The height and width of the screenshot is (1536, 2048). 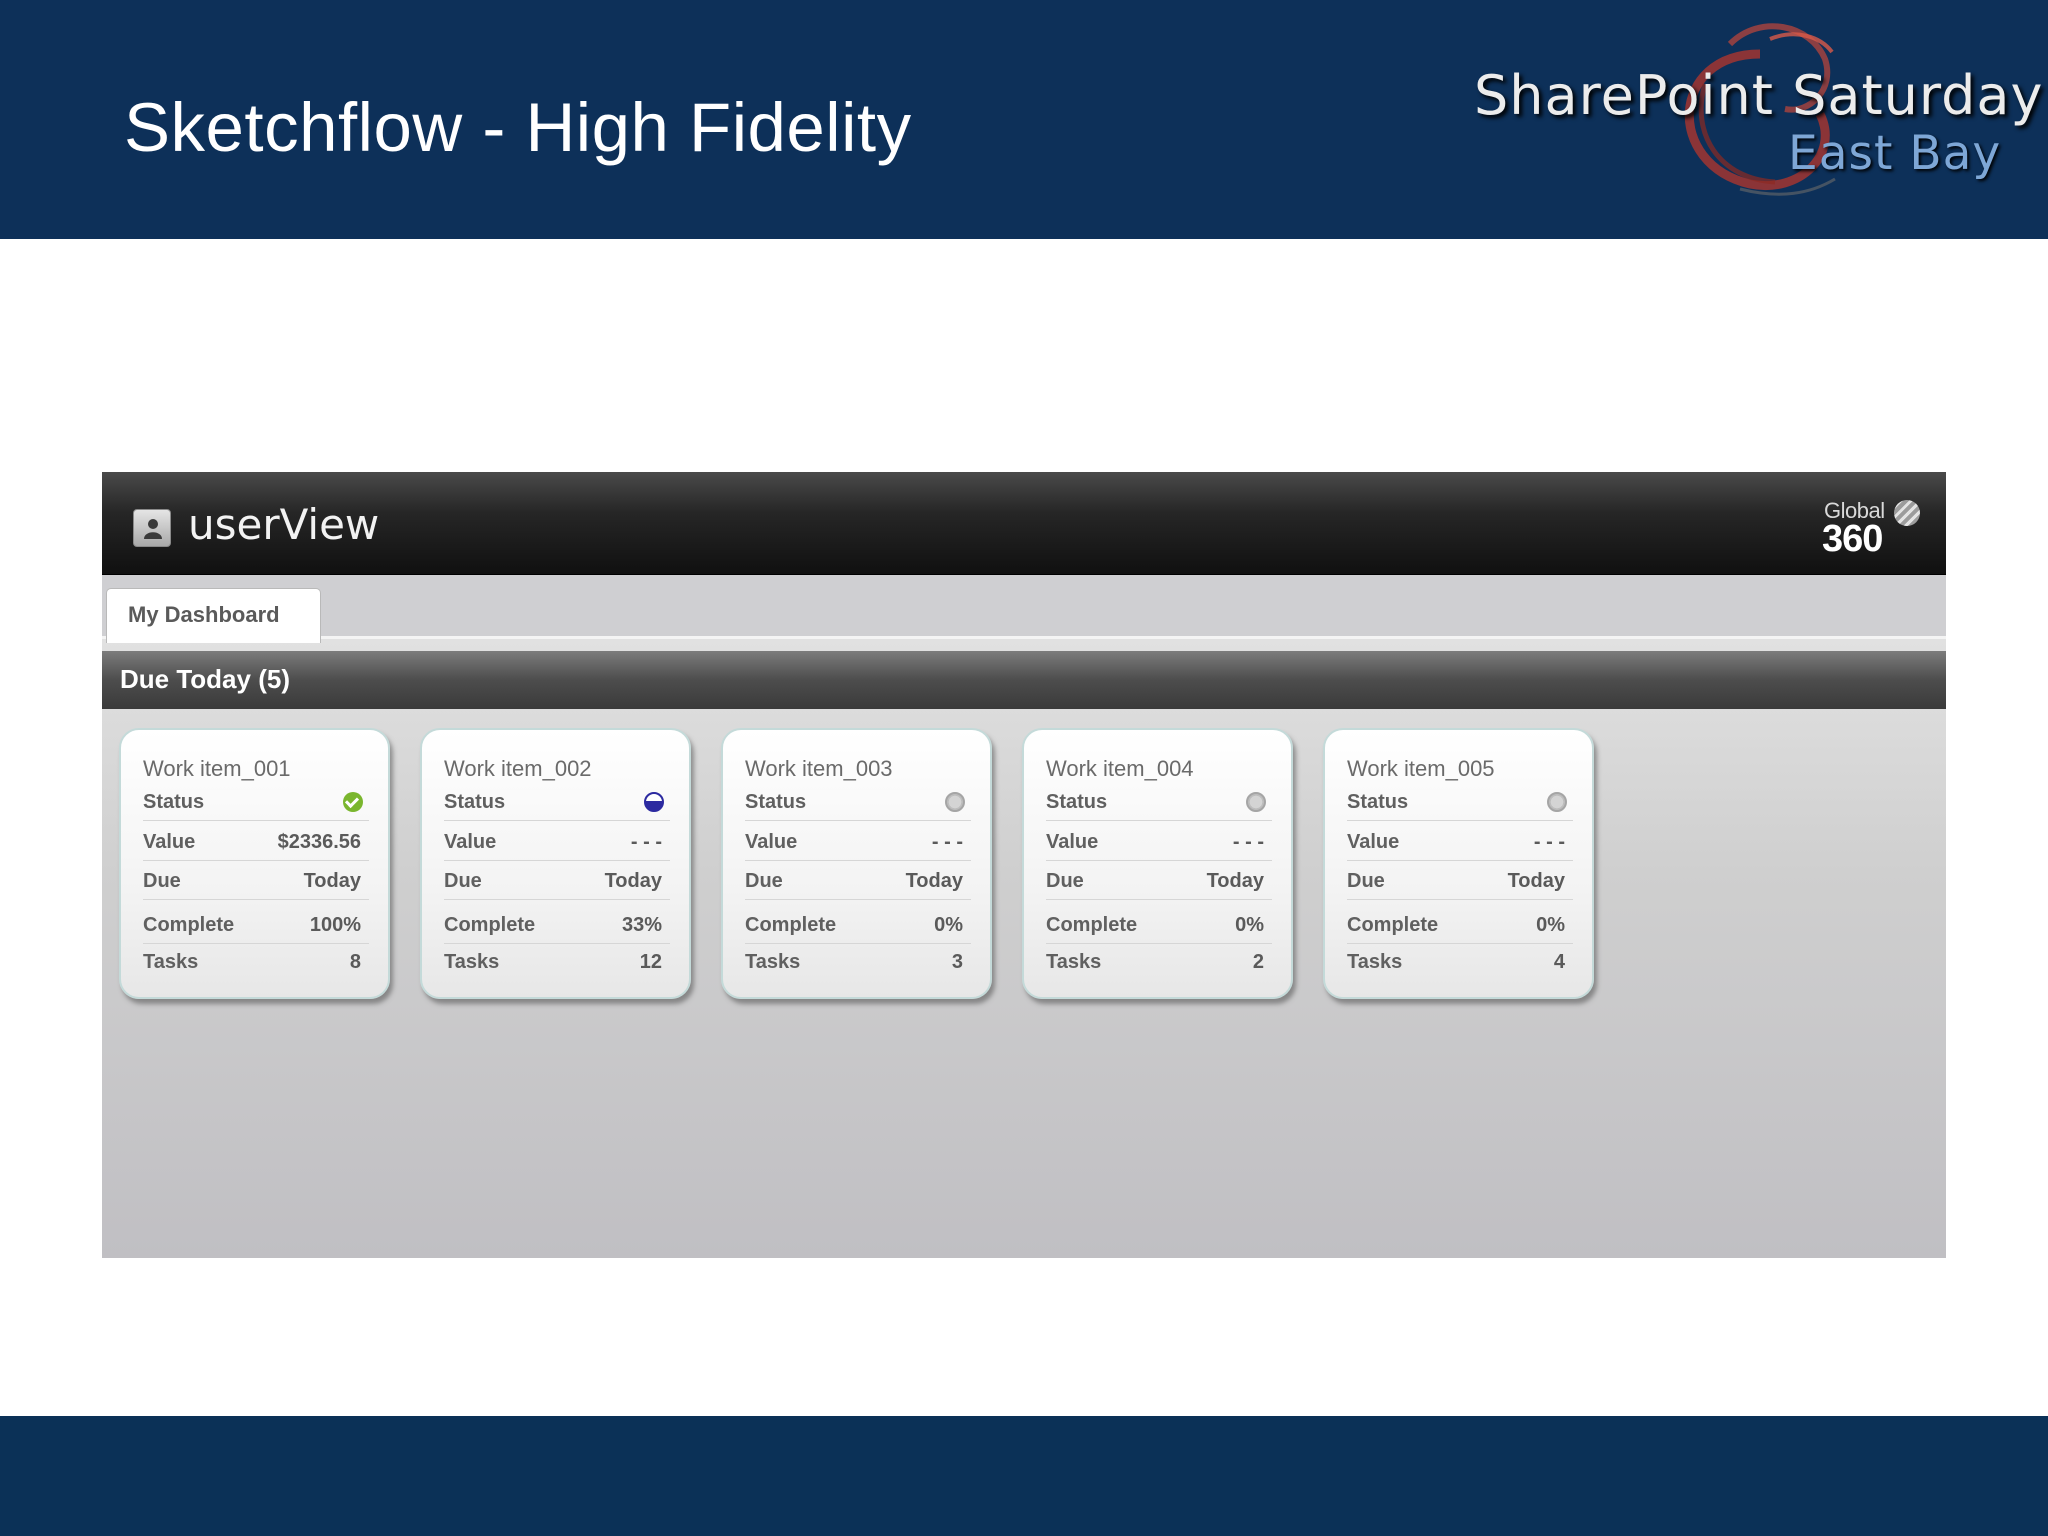 What do you see at coordinates (204, 614) in the screenshot?
I see `tab-label: My Dashboard` at bounding box center [204, 614].